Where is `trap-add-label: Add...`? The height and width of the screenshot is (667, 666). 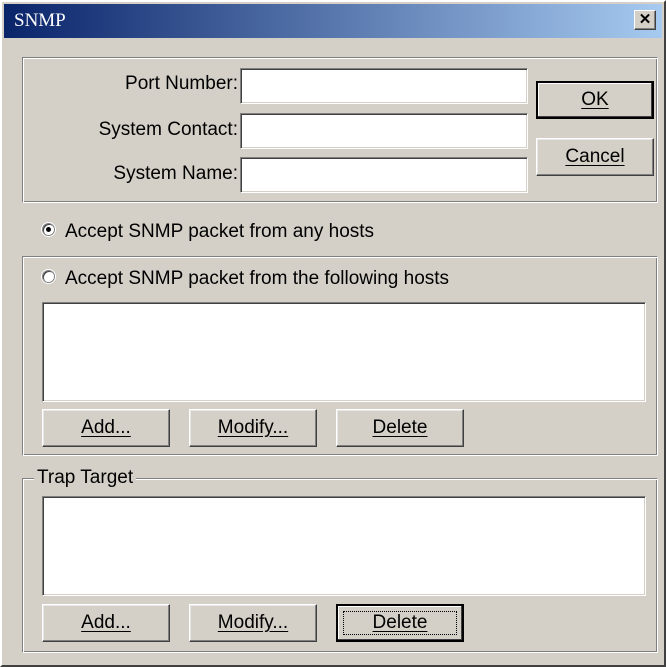 trap-add-label: Add... is located at coordinates (106, 622).